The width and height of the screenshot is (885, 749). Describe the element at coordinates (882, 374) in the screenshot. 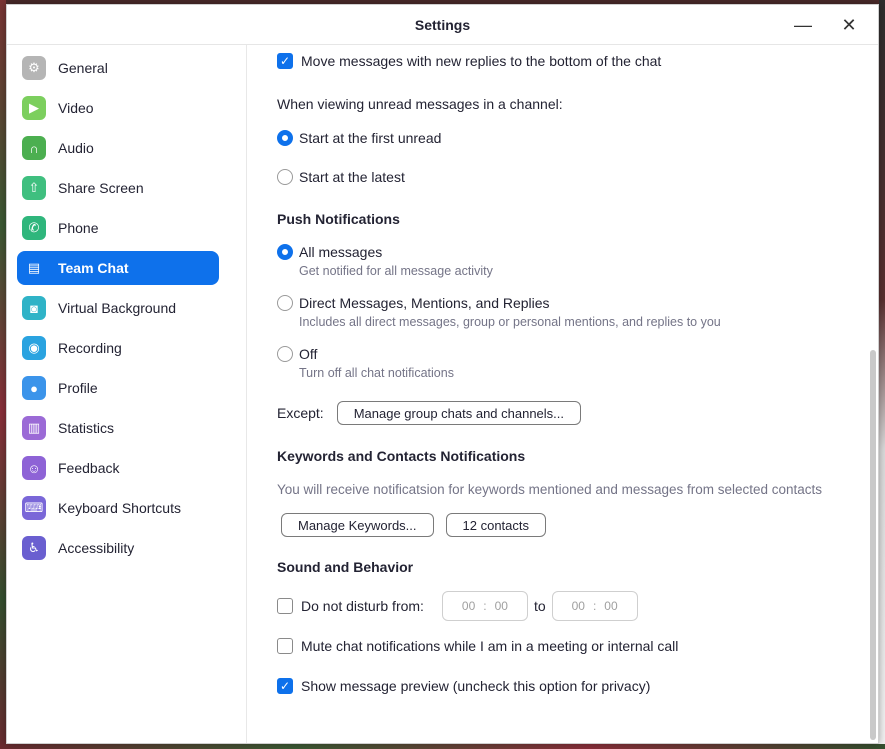

I see `desktop-background-right` at that location.